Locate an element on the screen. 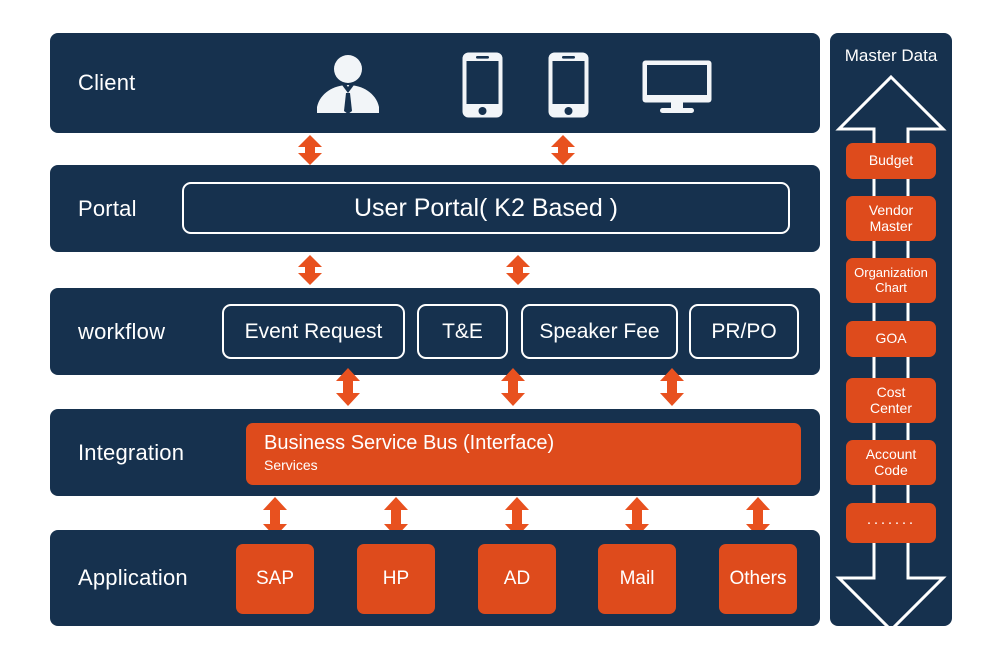 This screenshot has height=663, width=1000. application-box-label: Others is located at coordinates (758, 578).